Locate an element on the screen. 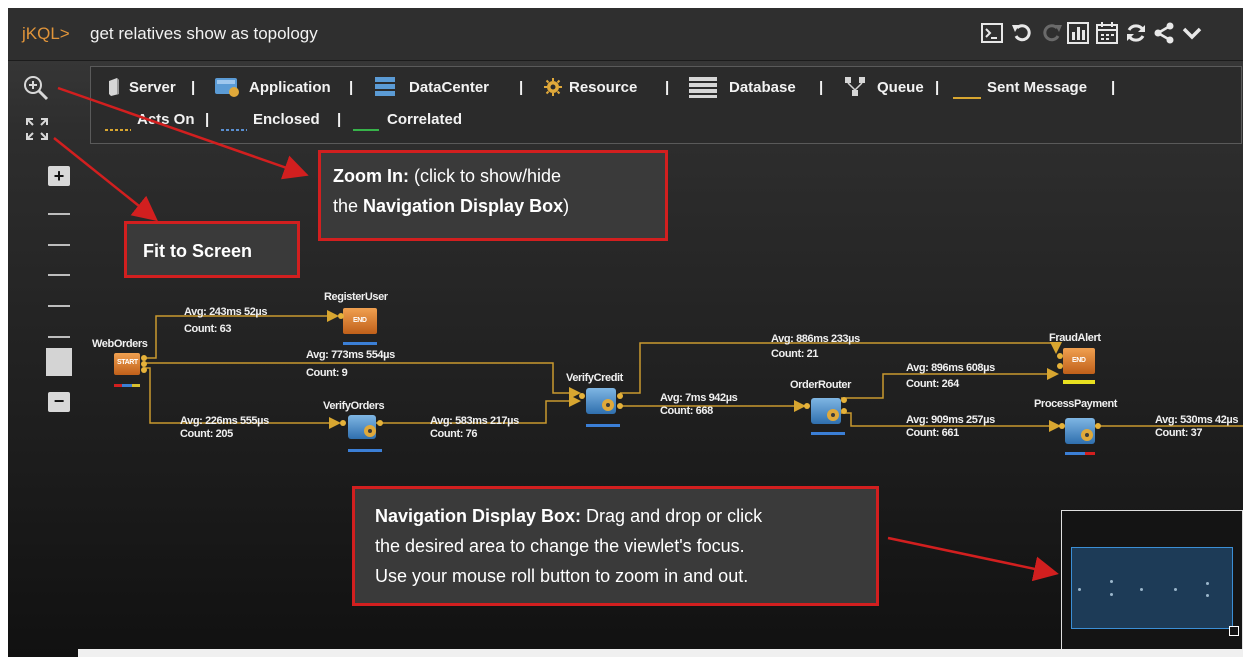 The width and height of the screenshot is (1243, 657). edge-count: Count: 37 is located at coordinates (1179, 433).